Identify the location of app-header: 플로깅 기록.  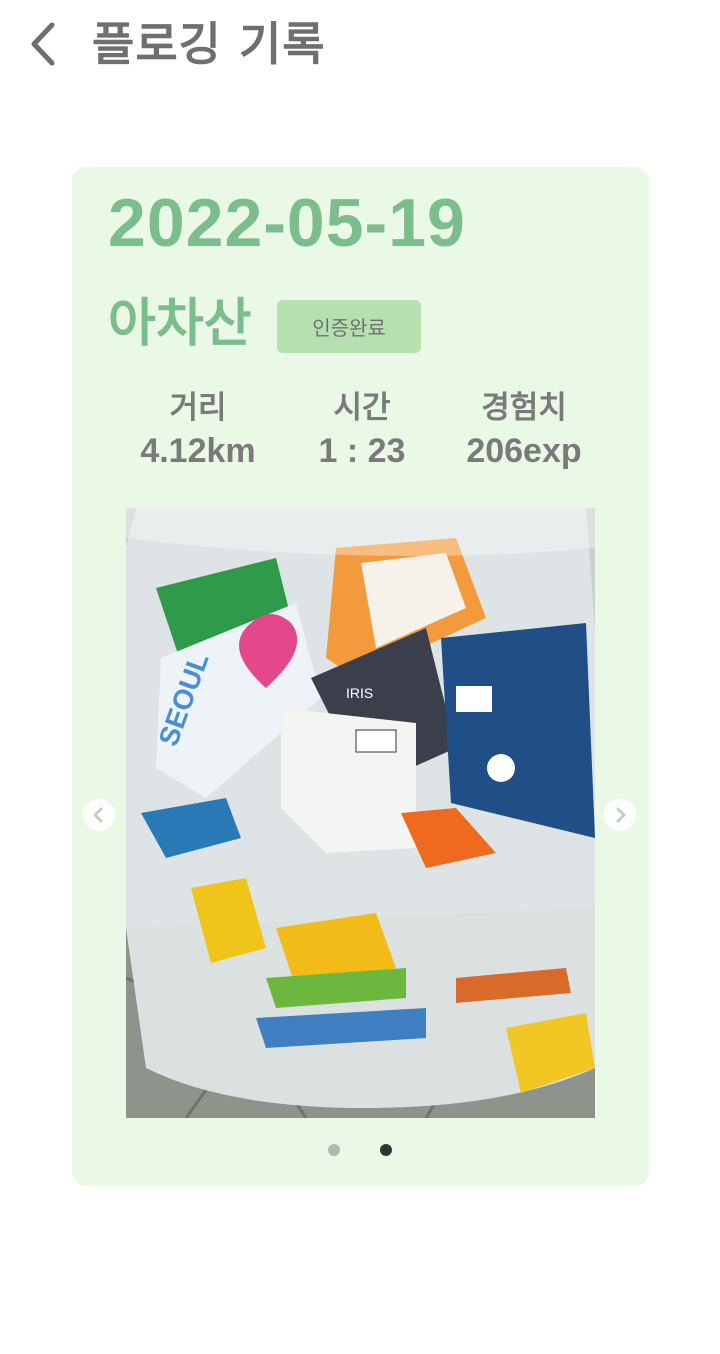
(360, 45).